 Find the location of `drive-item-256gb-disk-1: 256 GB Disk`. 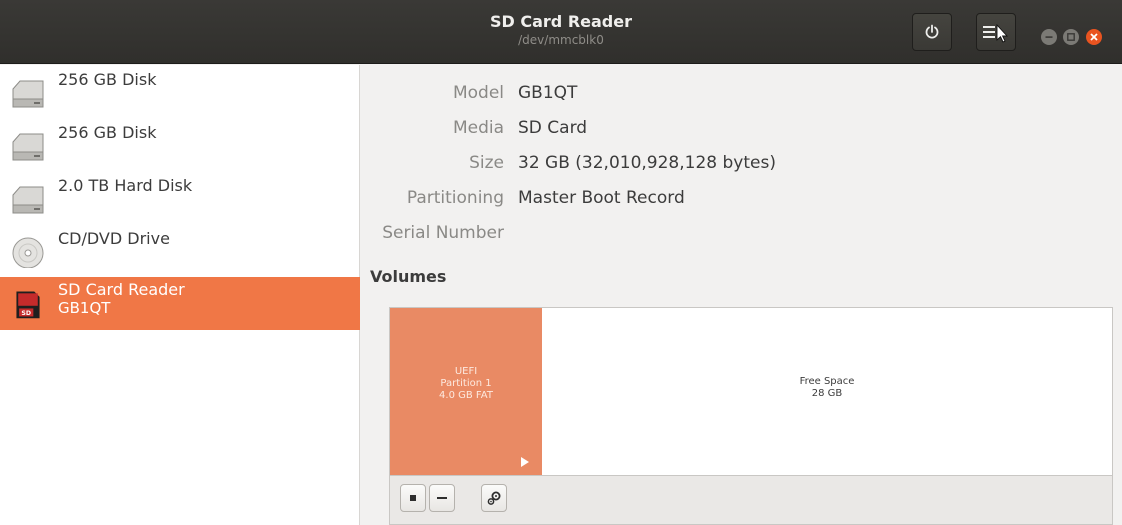

drive-item-256gb-disk-1: 256 GB Disk is located at coordinates (180, 91).